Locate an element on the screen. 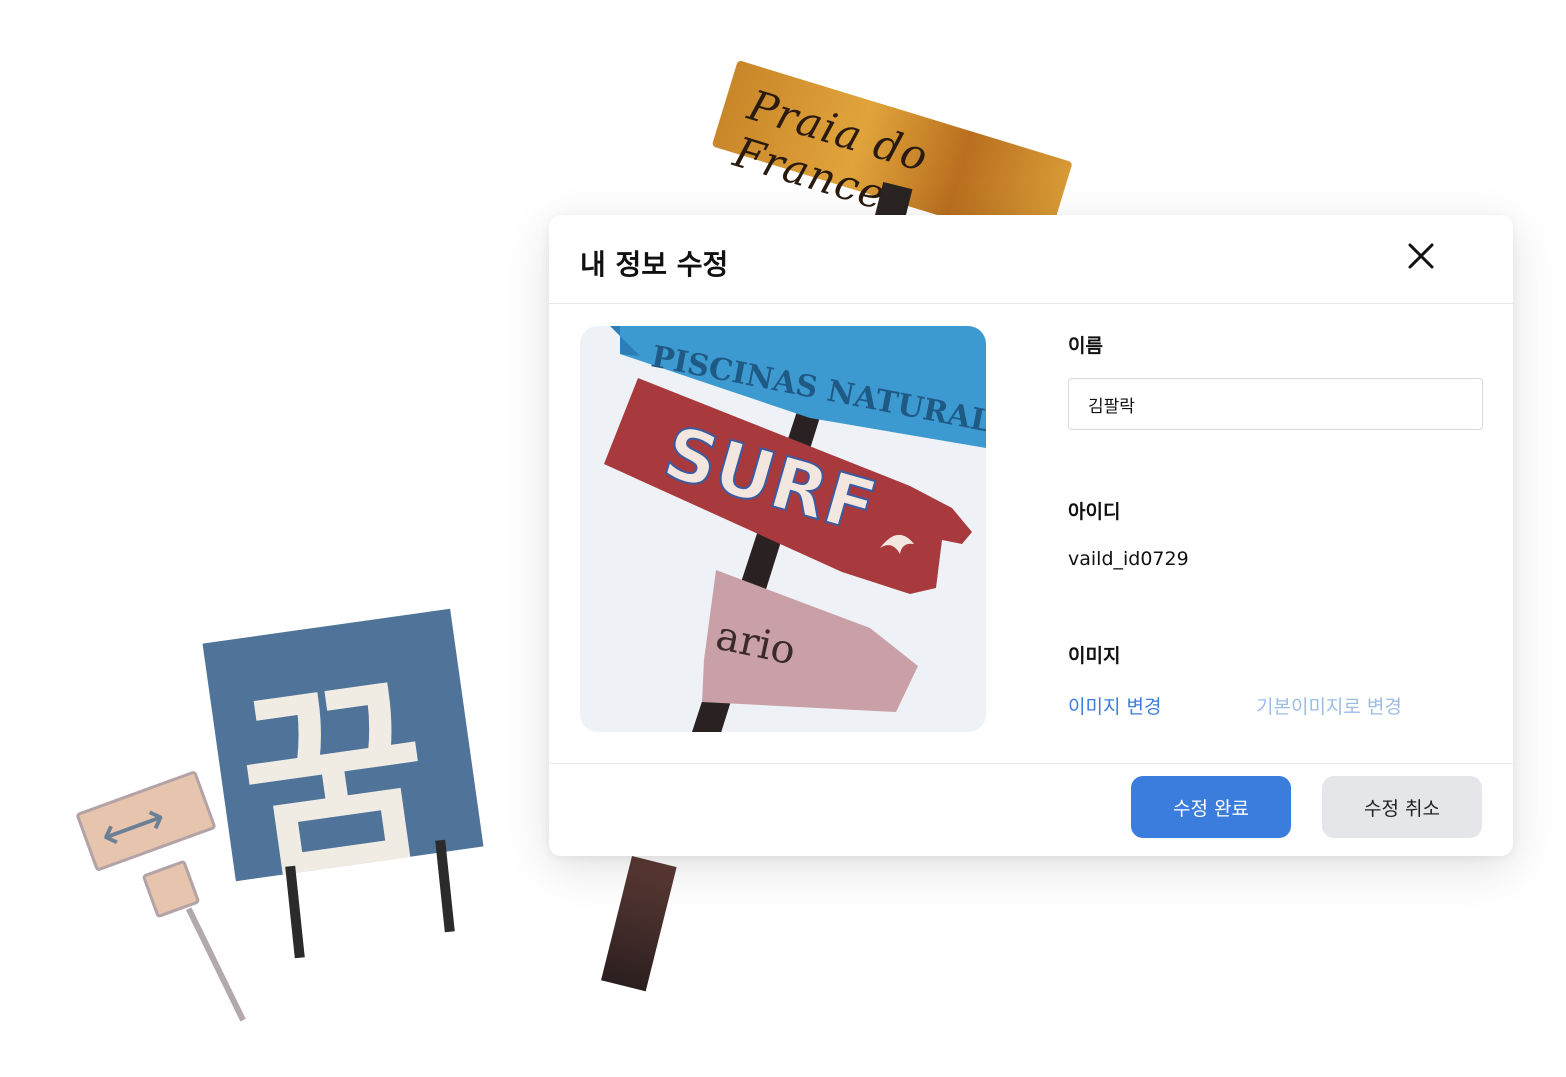 Image resolution: width=1566 pixels, height=1077 pixels. profile-image-illustration: PISCINAS NATURAL SURF ario is located at coordinates (783, 529).